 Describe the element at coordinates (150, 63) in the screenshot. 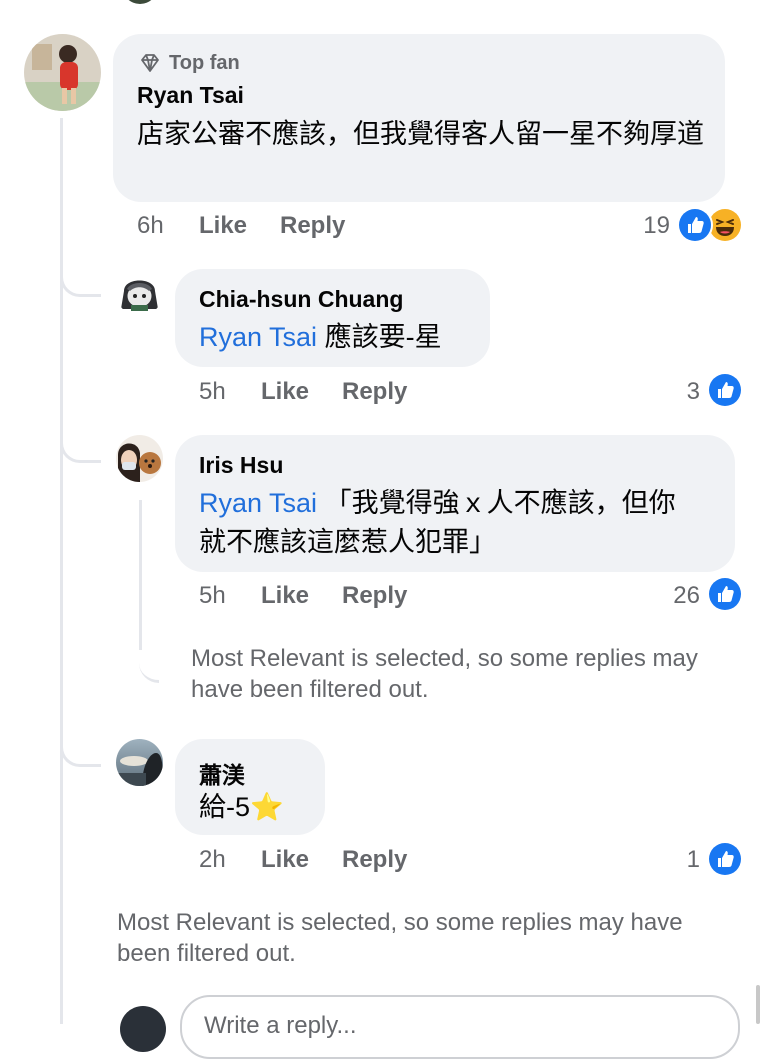

I see `top-fan-icon` at that location.